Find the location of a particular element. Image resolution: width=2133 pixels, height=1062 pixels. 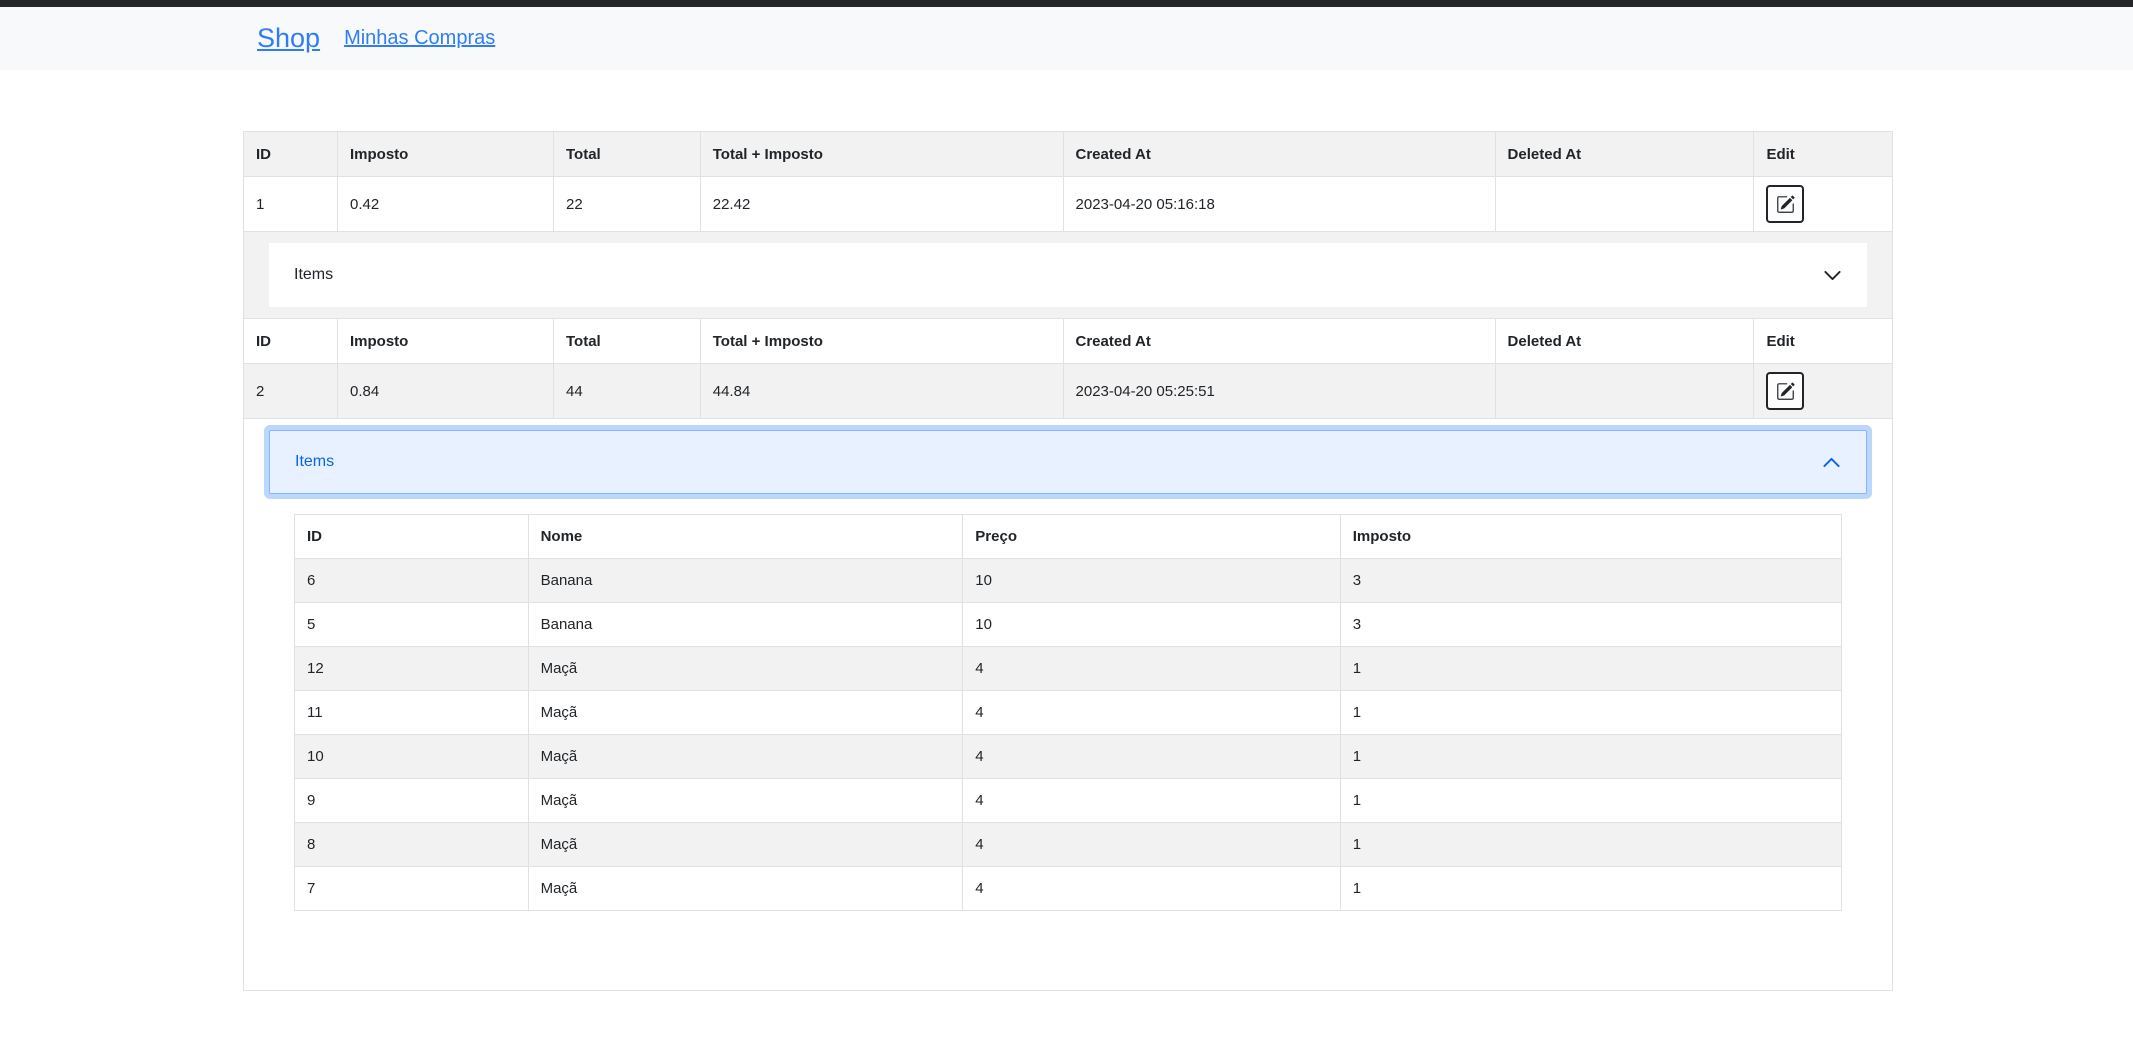

col-header-created-at: Created At is located at coordinates (1279, 341).